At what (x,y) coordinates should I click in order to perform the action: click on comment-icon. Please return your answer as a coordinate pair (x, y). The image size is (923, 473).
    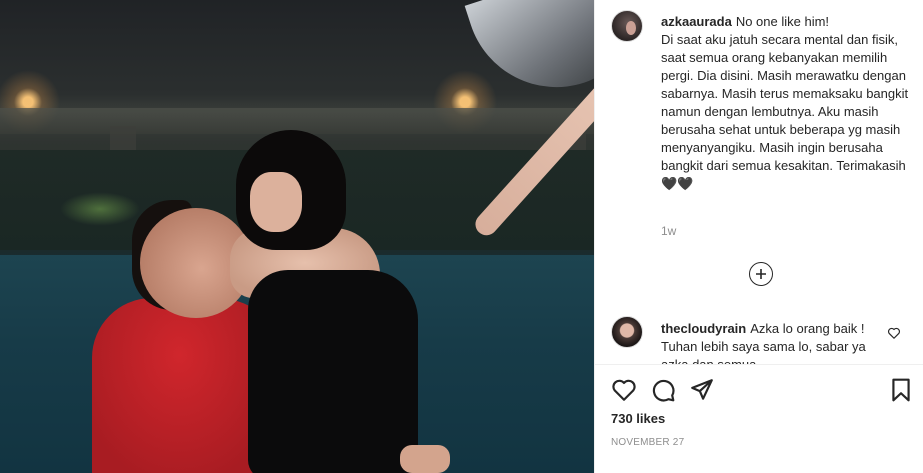
    Looking at the image, I should click on (663, 390).